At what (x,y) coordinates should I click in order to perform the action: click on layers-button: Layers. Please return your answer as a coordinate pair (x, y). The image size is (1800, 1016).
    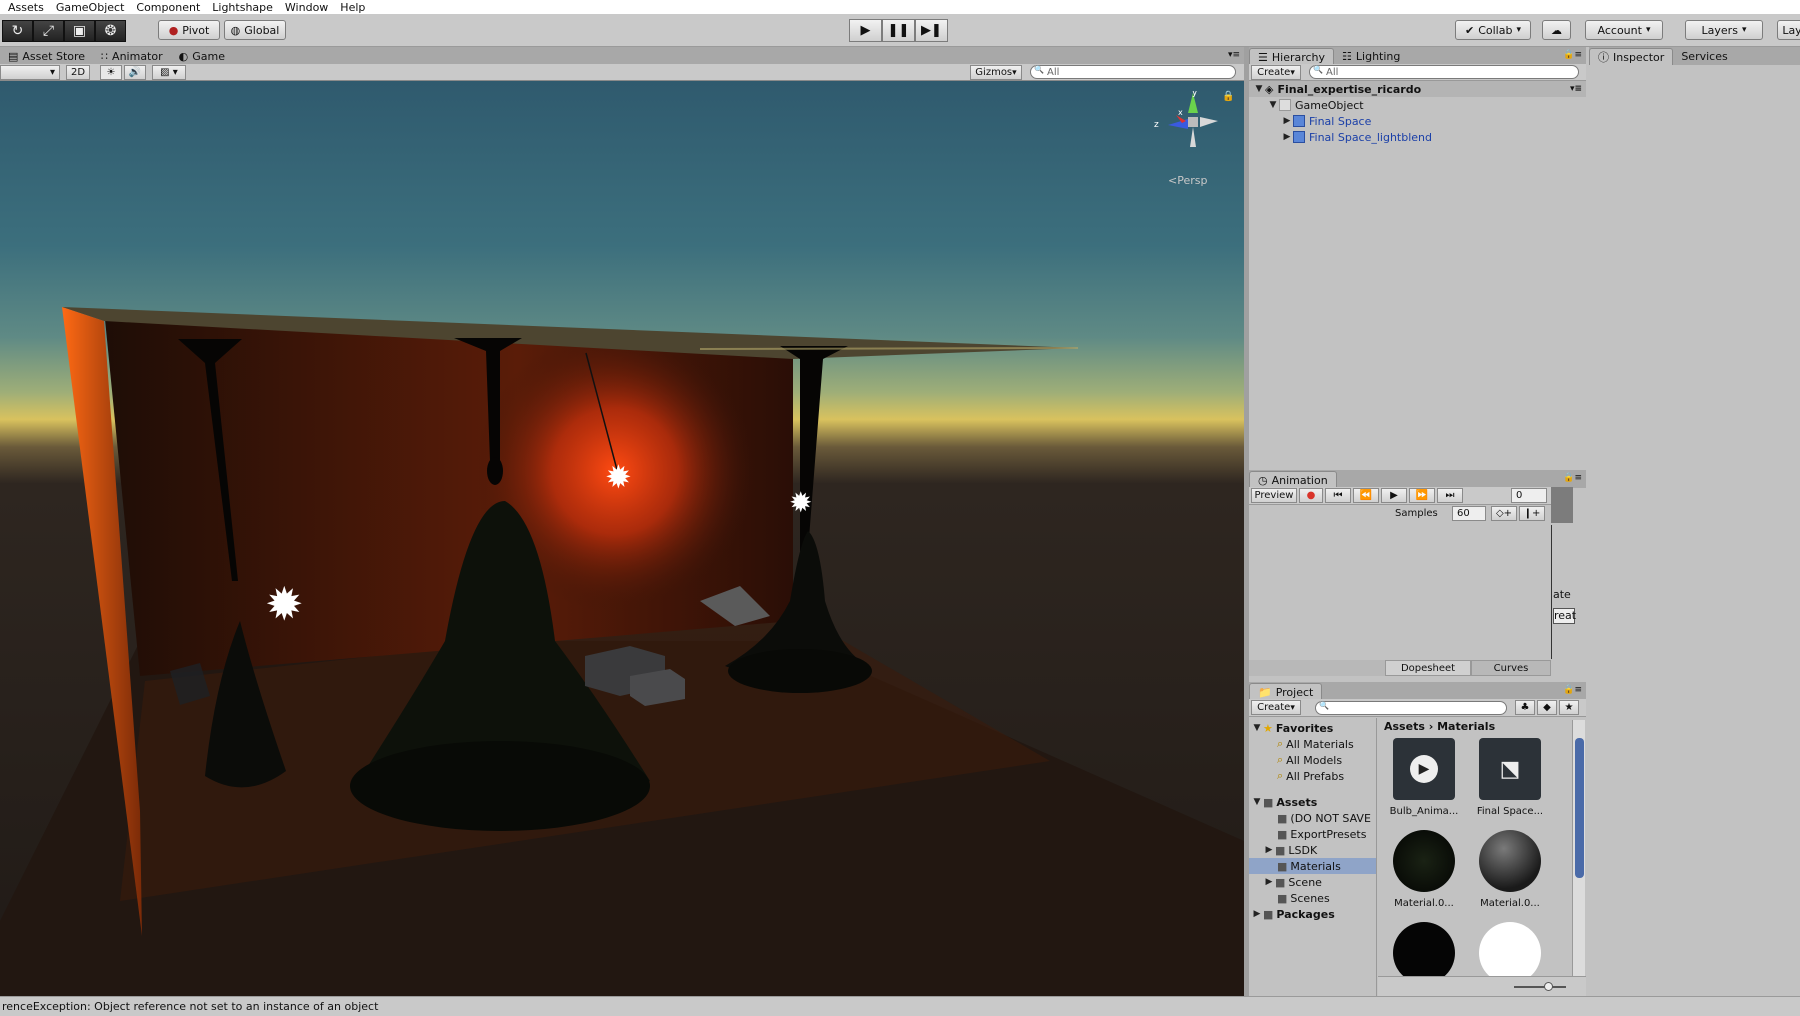
    Looking at the image, I should click on (1724, 30).